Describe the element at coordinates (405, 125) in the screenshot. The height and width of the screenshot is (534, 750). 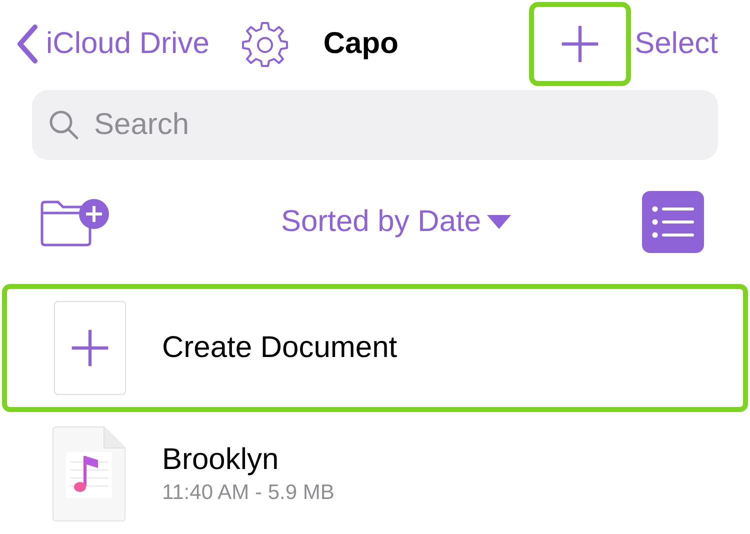
I see `search-field: Search` at that location.